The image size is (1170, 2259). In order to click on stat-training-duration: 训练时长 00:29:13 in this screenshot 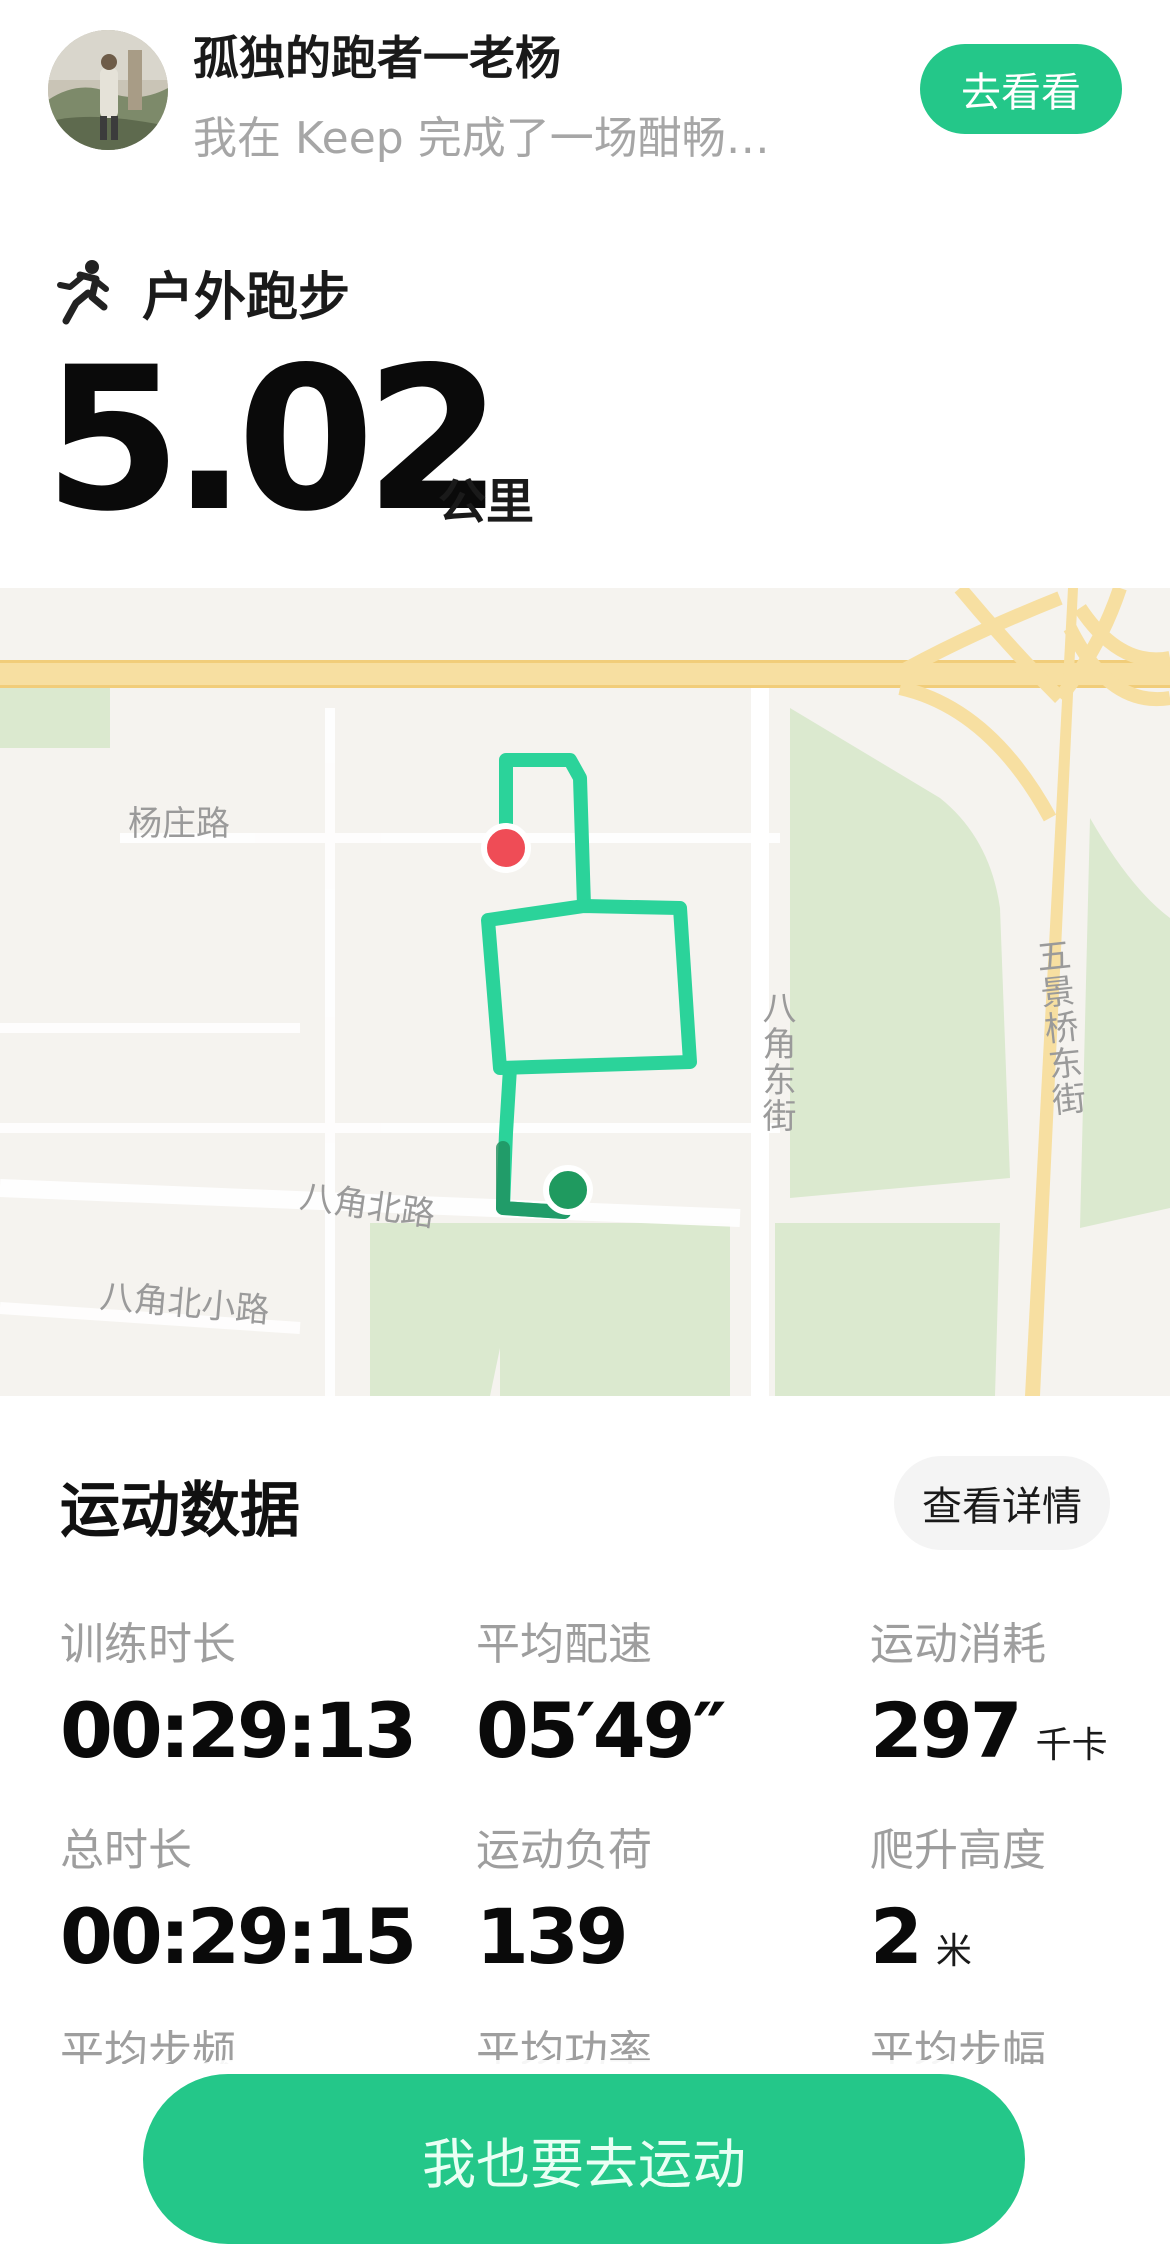, I will do `click(238, 1691)`.